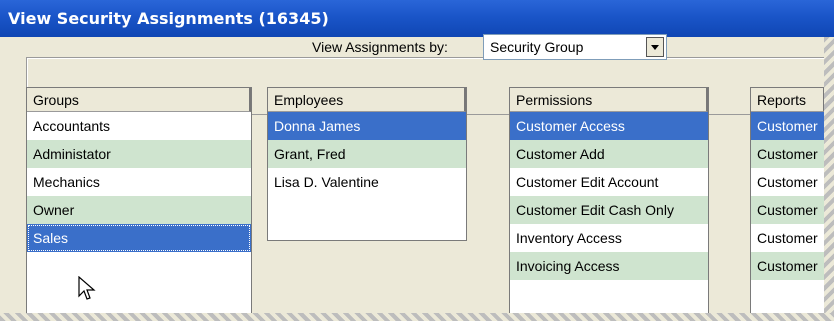 This screenshot has width=834, height=321. Describe the element at coordinates (609, 210) in the screenshot. I see `list-item: Customer Edit Cash Only` at that location.